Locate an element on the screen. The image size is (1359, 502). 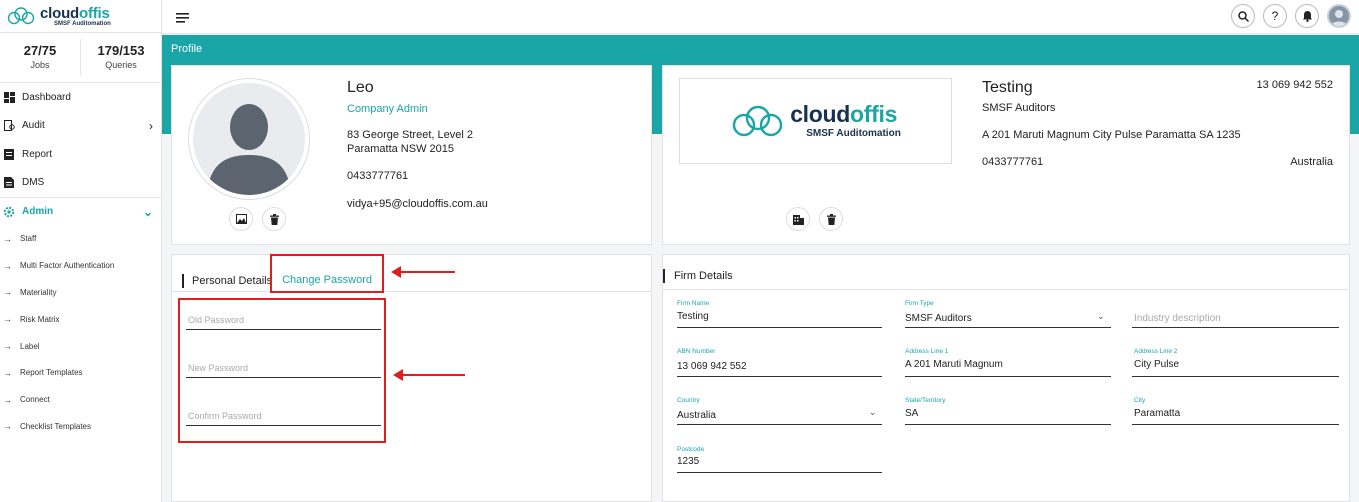
nav-sub-label: Multi Factor Authentication is located at coordinates (67, 266).